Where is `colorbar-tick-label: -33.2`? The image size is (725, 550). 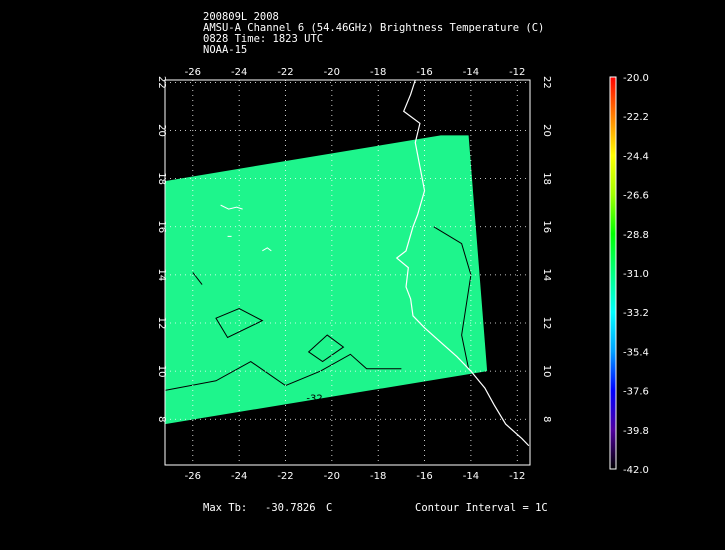 colorbar-tick-label: -33.2 is located at coordinates (636, 313).